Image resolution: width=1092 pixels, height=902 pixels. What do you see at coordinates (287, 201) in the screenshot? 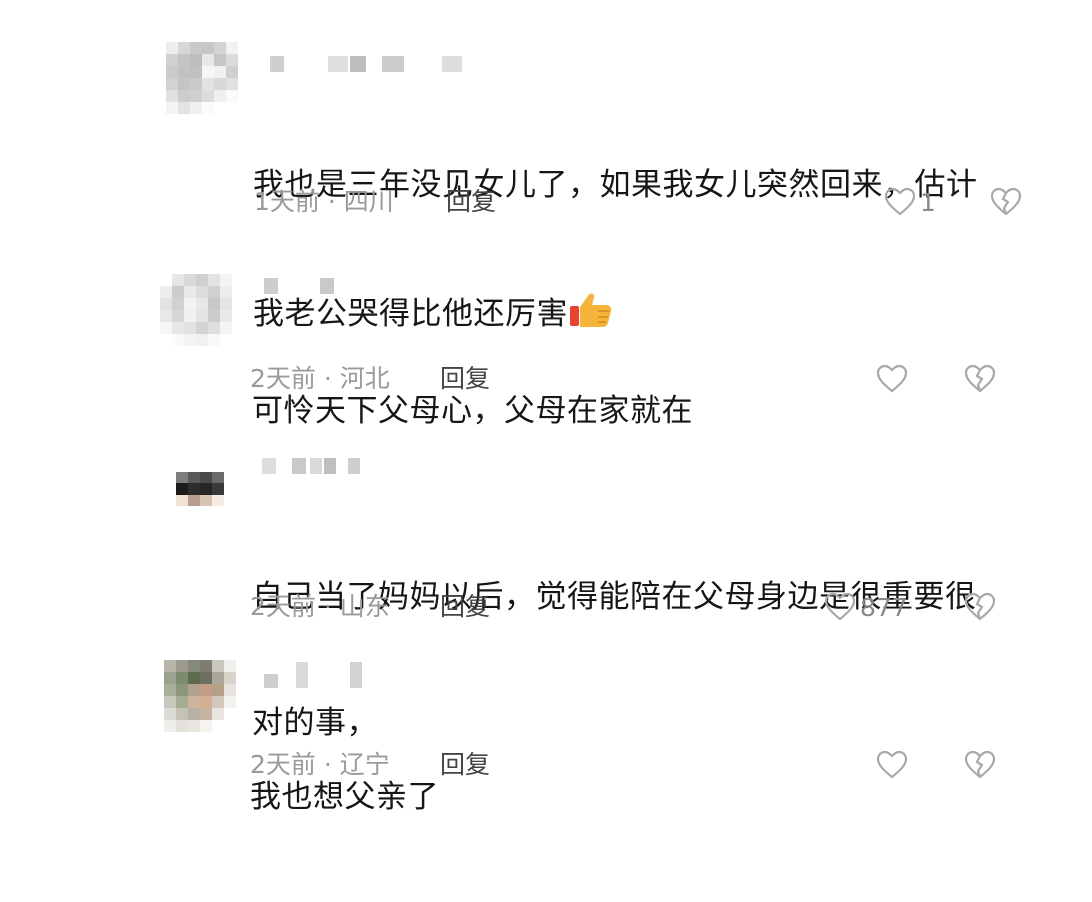
I see `timestamp: 1天前` at bounding box center [287, 201].